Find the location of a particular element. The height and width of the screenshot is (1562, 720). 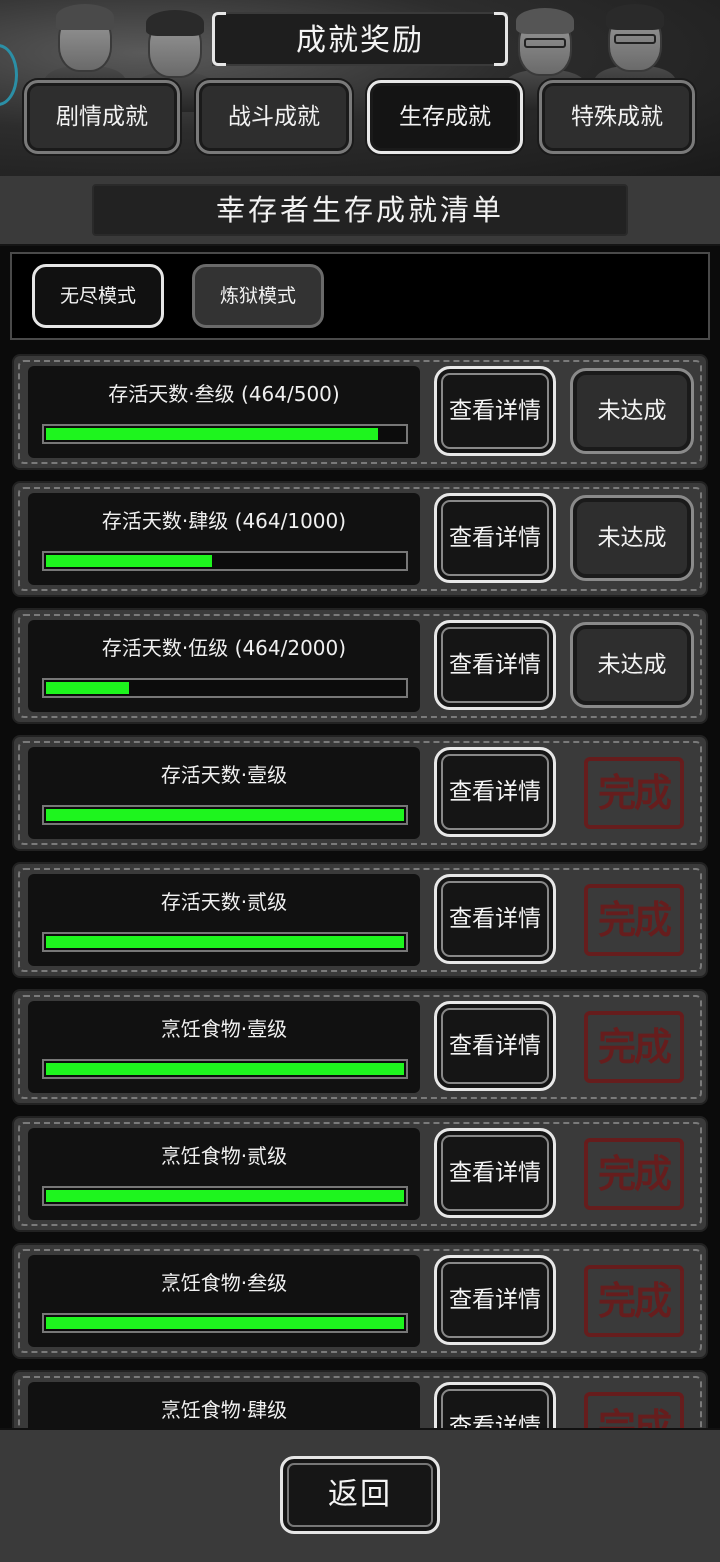

mode-purgatory-button: 炼狱模式 is located at coordinates (258, 296).